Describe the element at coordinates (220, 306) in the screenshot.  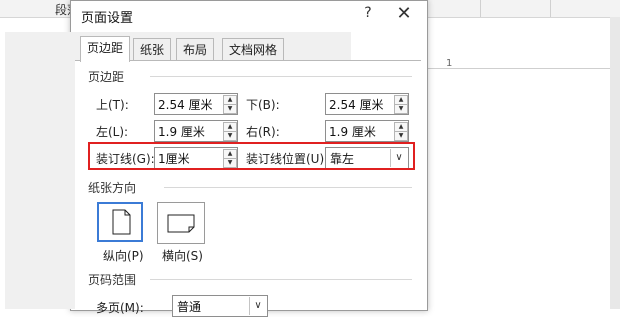
I see `multiple-pages-select: 普通 ∨` at that location.